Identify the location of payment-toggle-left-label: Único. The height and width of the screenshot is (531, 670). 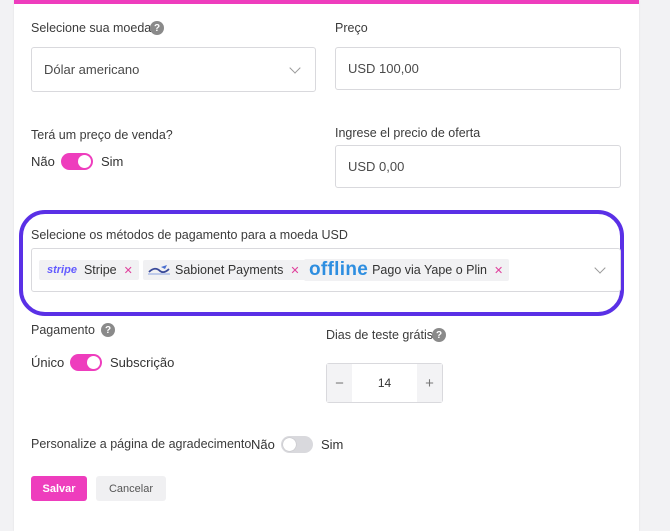
(48, 362).